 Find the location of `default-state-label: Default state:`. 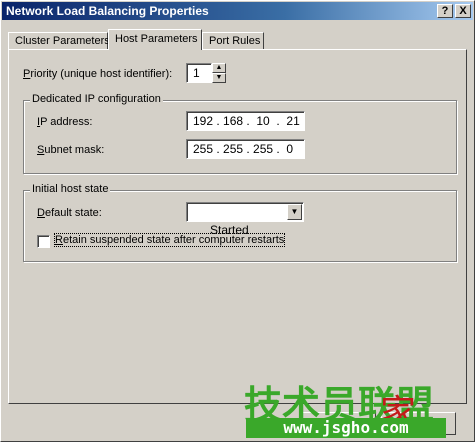

default-state-label: Default state: is located at coordinates (69, 213).